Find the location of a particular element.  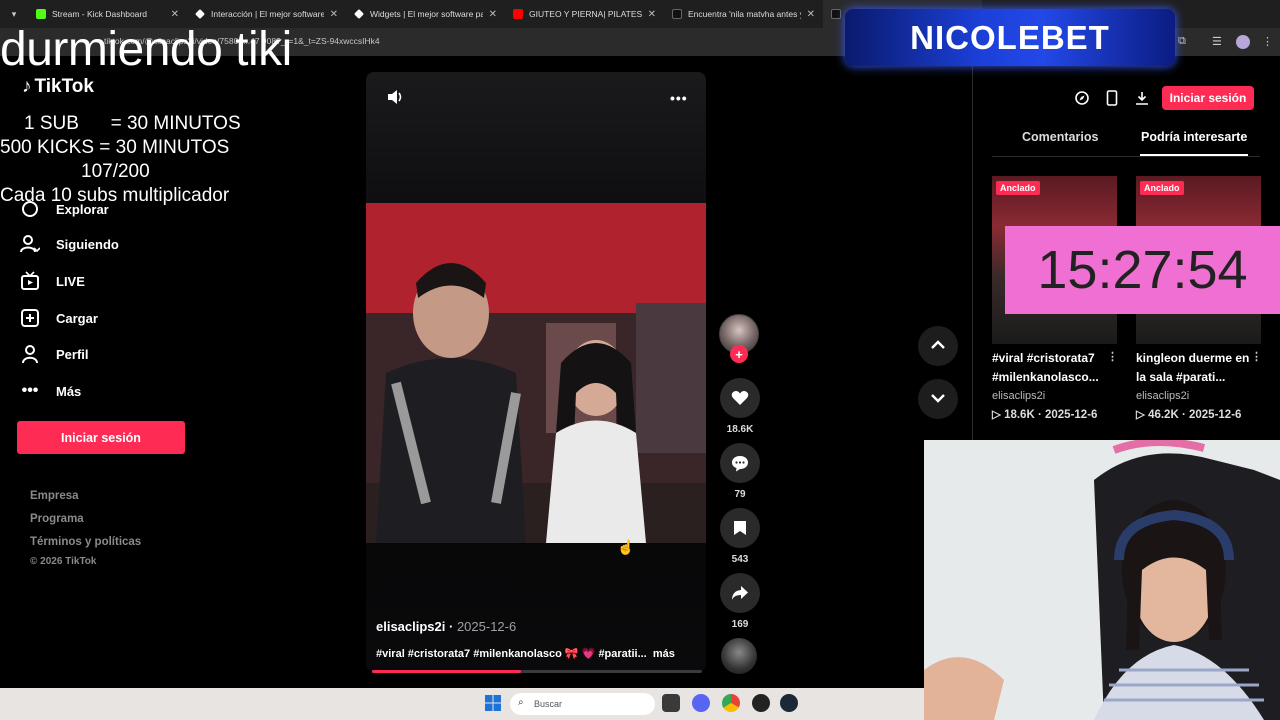

tab-title: Widgets | El mejor software pa is located at coordinates (426, 14).